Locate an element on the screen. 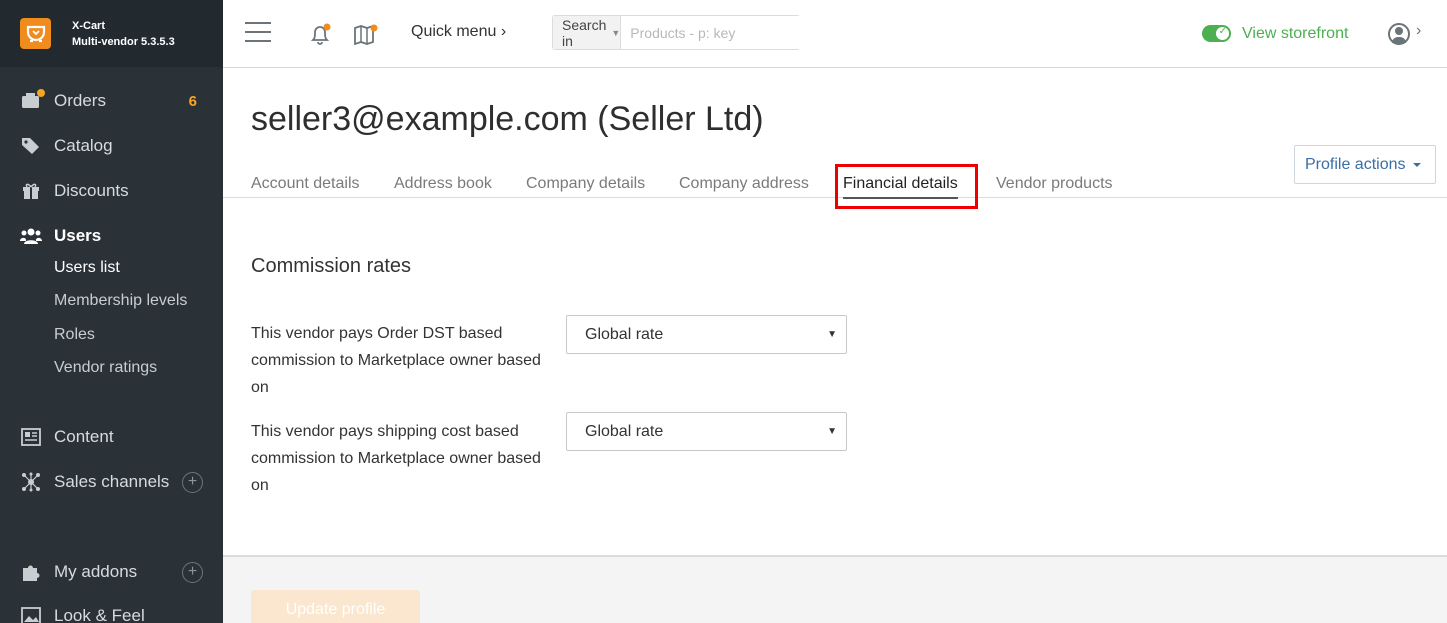  brand-name: X-Cart is located at coordinates (89, 25).